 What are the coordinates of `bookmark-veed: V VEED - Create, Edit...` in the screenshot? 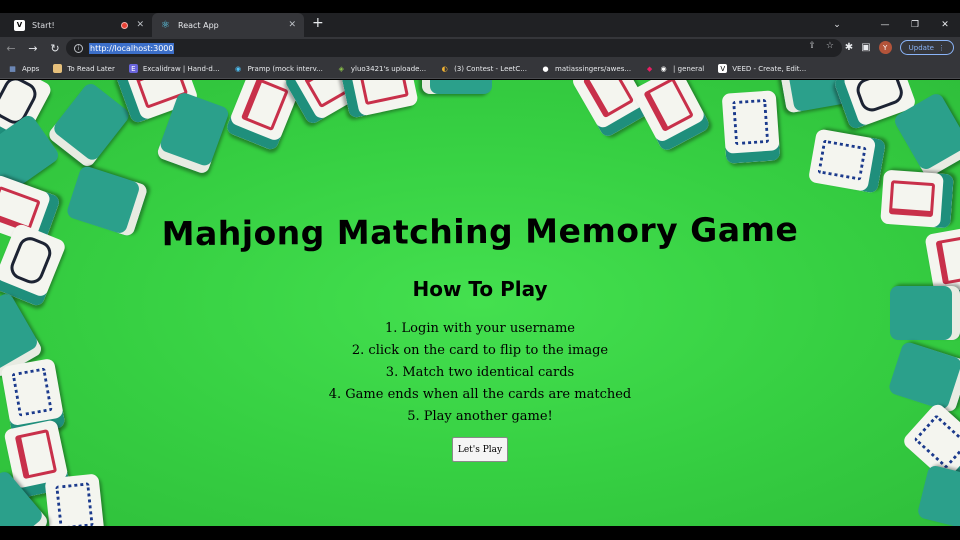 It's located at (762, 68).